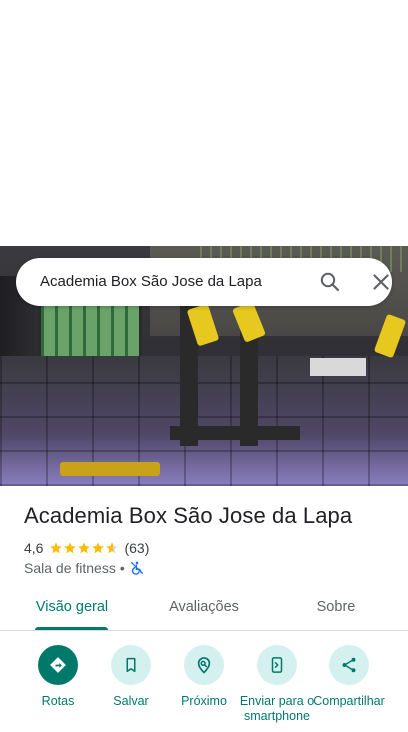 The image size is (408, 732). I want to click on nearby-button: Próximo, so click(204, 676).